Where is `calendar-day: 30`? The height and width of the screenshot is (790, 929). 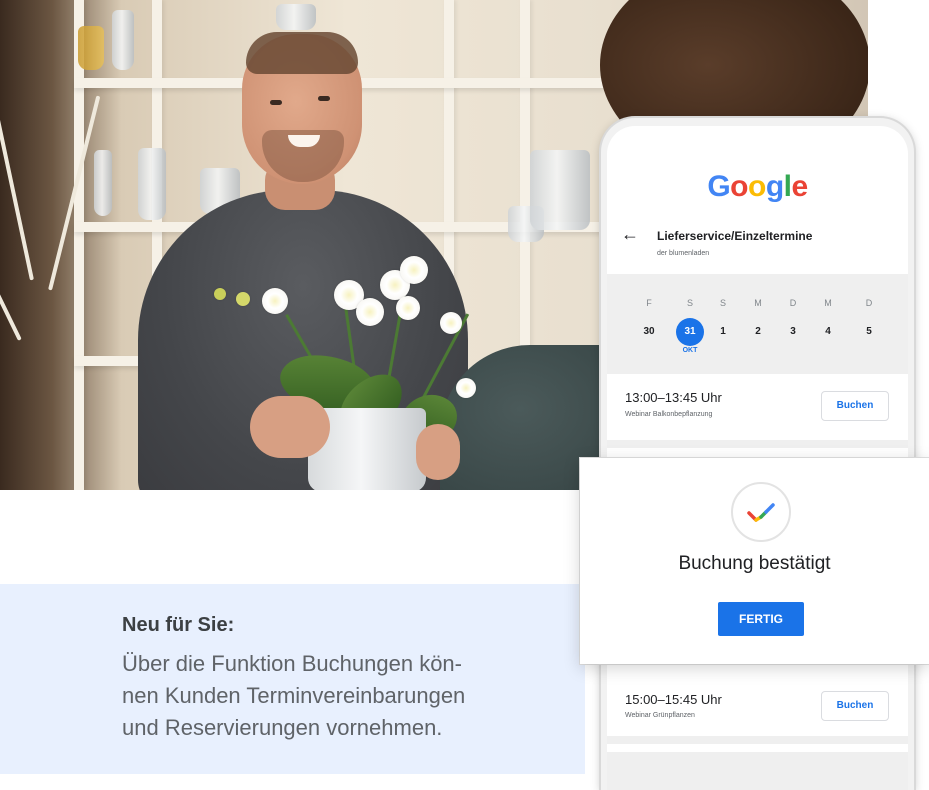 calendar-day: 30 is located at coordinates (649, 332).